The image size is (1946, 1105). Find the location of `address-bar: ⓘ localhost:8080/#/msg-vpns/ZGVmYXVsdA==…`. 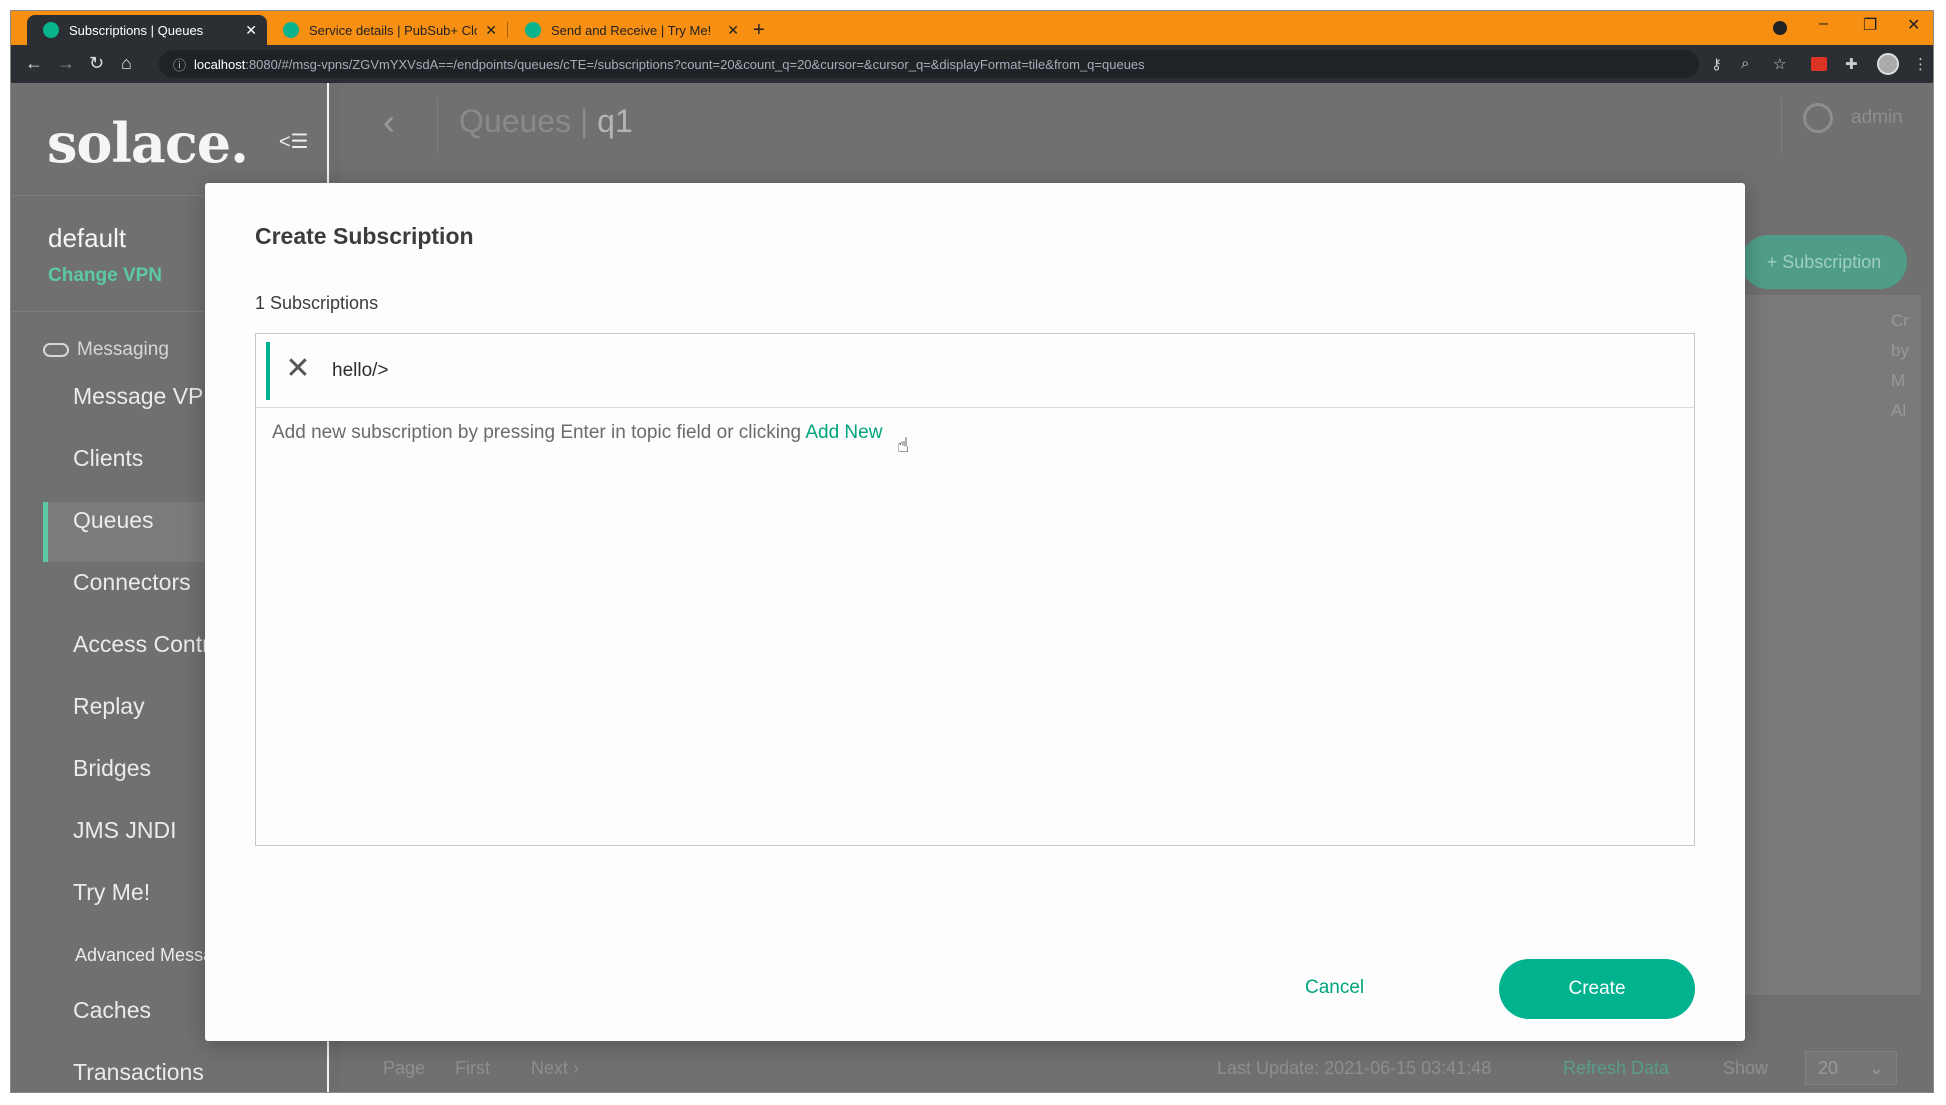

address-bar: ⓘ localhost:8080/#/msg-vpns/ZGVmYXVsdA==… is located at coordinates (929, 64).